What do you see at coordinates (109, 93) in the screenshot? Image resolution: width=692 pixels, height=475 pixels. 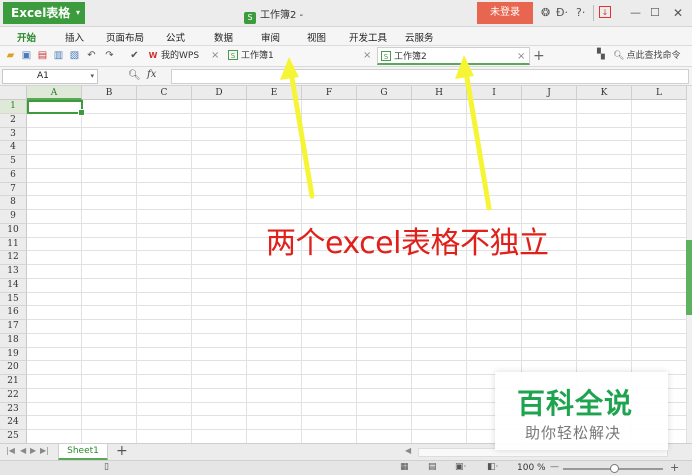 I see `column-header-b: B` at bounding box center [109, 93].